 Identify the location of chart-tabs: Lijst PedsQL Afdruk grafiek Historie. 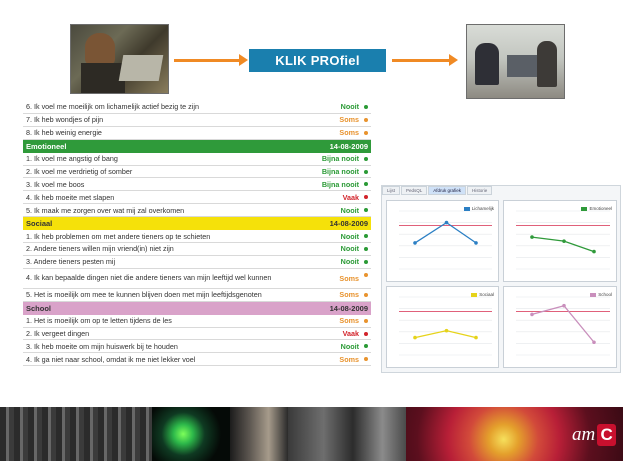
(437, 190).